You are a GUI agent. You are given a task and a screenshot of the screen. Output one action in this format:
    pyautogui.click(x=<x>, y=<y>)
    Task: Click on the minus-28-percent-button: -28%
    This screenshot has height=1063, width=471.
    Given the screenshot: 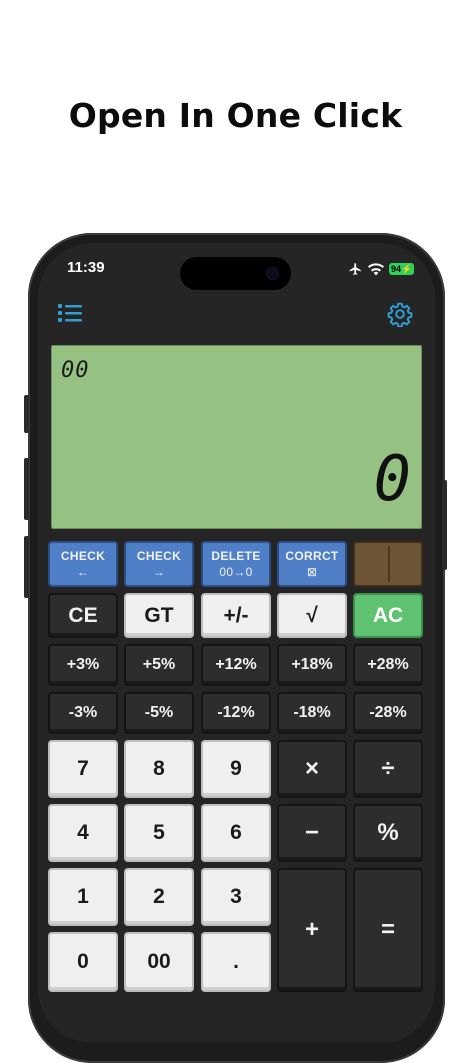 What is the action you would take?
    pyautogui.click(x=388, y=713)
    